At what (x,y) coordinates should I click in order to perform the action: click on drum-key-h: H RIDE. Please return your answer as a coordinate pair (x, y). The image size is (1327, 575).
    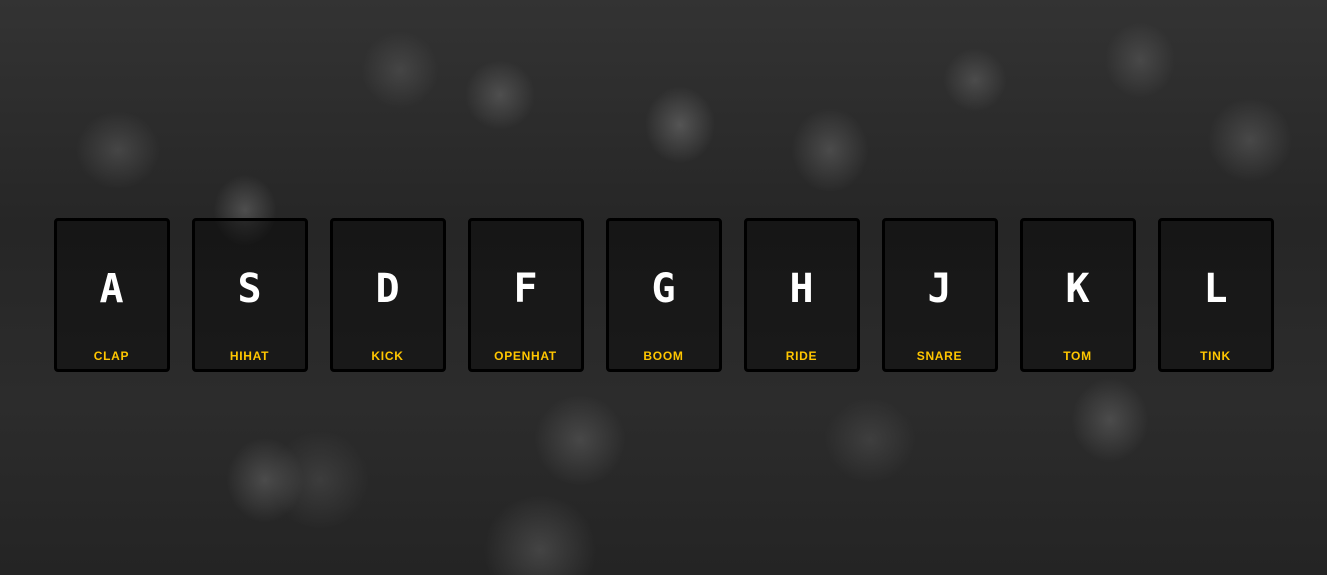
    Looking at the image, I should click on (801, 295).